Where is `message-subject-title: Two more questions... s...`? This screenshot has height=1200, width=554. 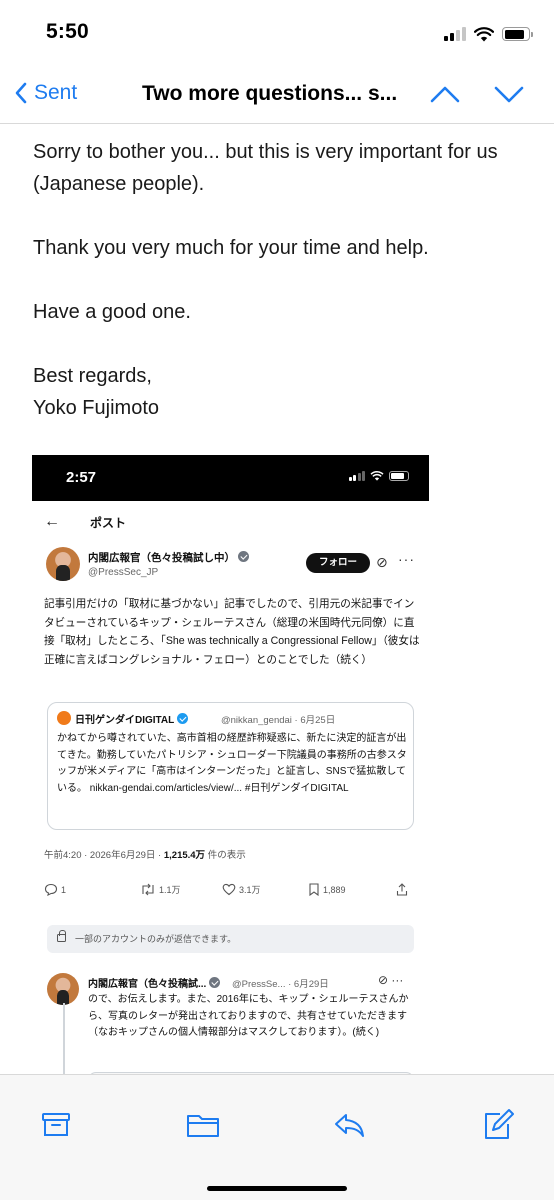 message-subject-title: Two more questions... s... is located at coordinates (270, 93).